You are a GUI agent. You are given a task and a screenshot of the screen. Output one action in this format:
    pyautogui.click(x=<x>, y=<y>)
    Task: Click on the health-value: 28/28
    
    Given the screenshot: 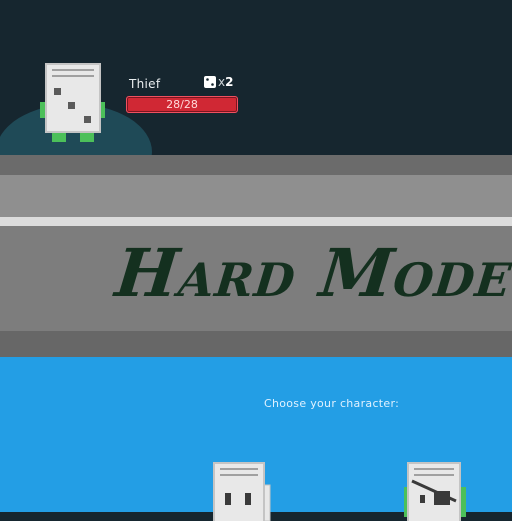 What is the action you would take?
    pyautogui.click(x=182, y=104)
    